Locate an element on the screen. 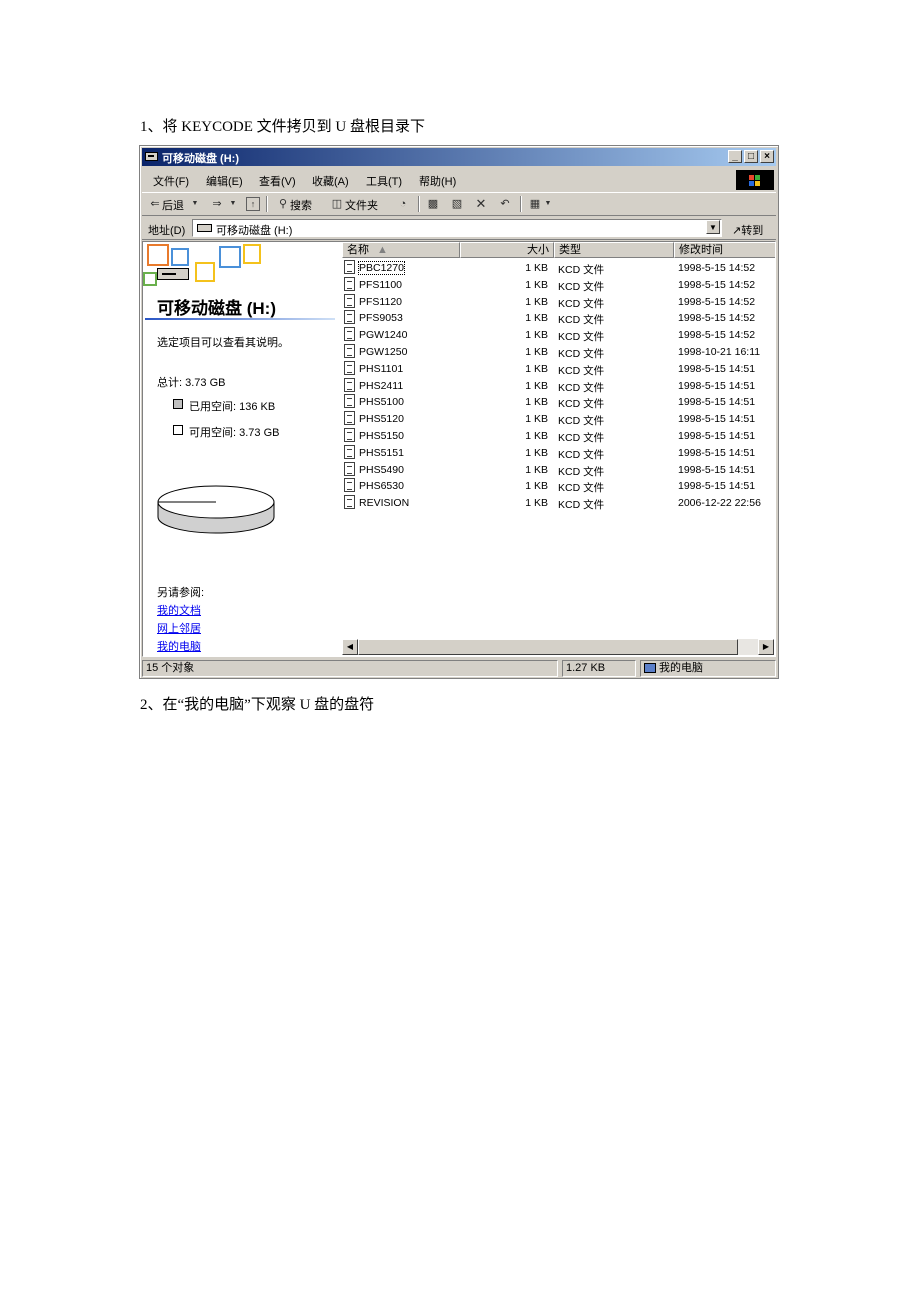  link-my-documents: 我的文档 is located at coordinates (179, 610).